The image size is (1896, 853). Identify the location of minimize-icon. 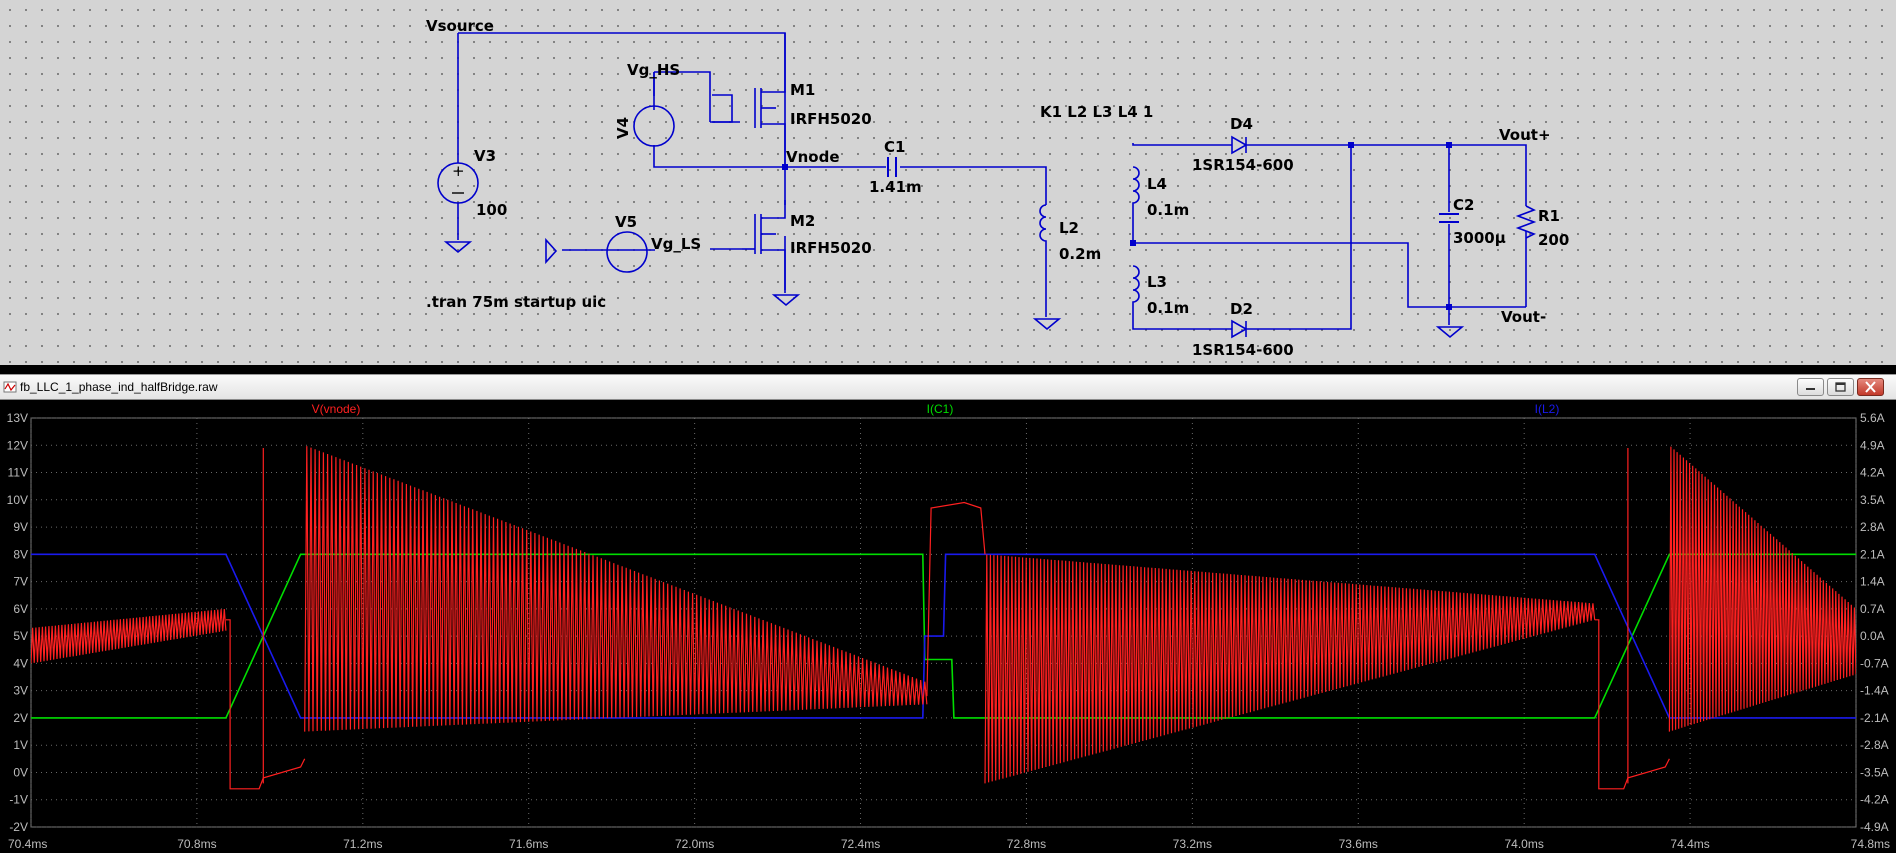
(1810, 389).